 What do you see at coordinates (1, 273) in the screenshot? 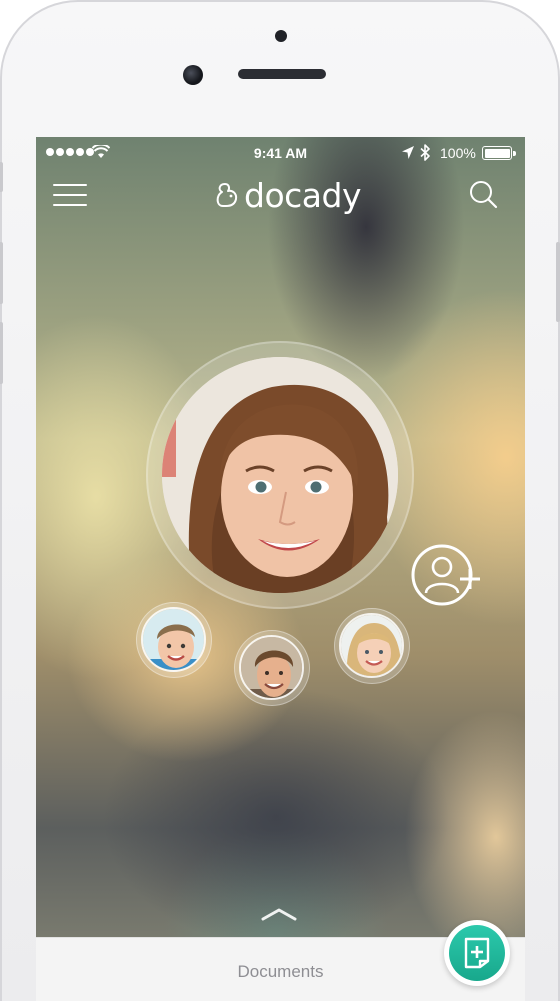
I see `phone-volume-up` at bounding box center [1, 273].